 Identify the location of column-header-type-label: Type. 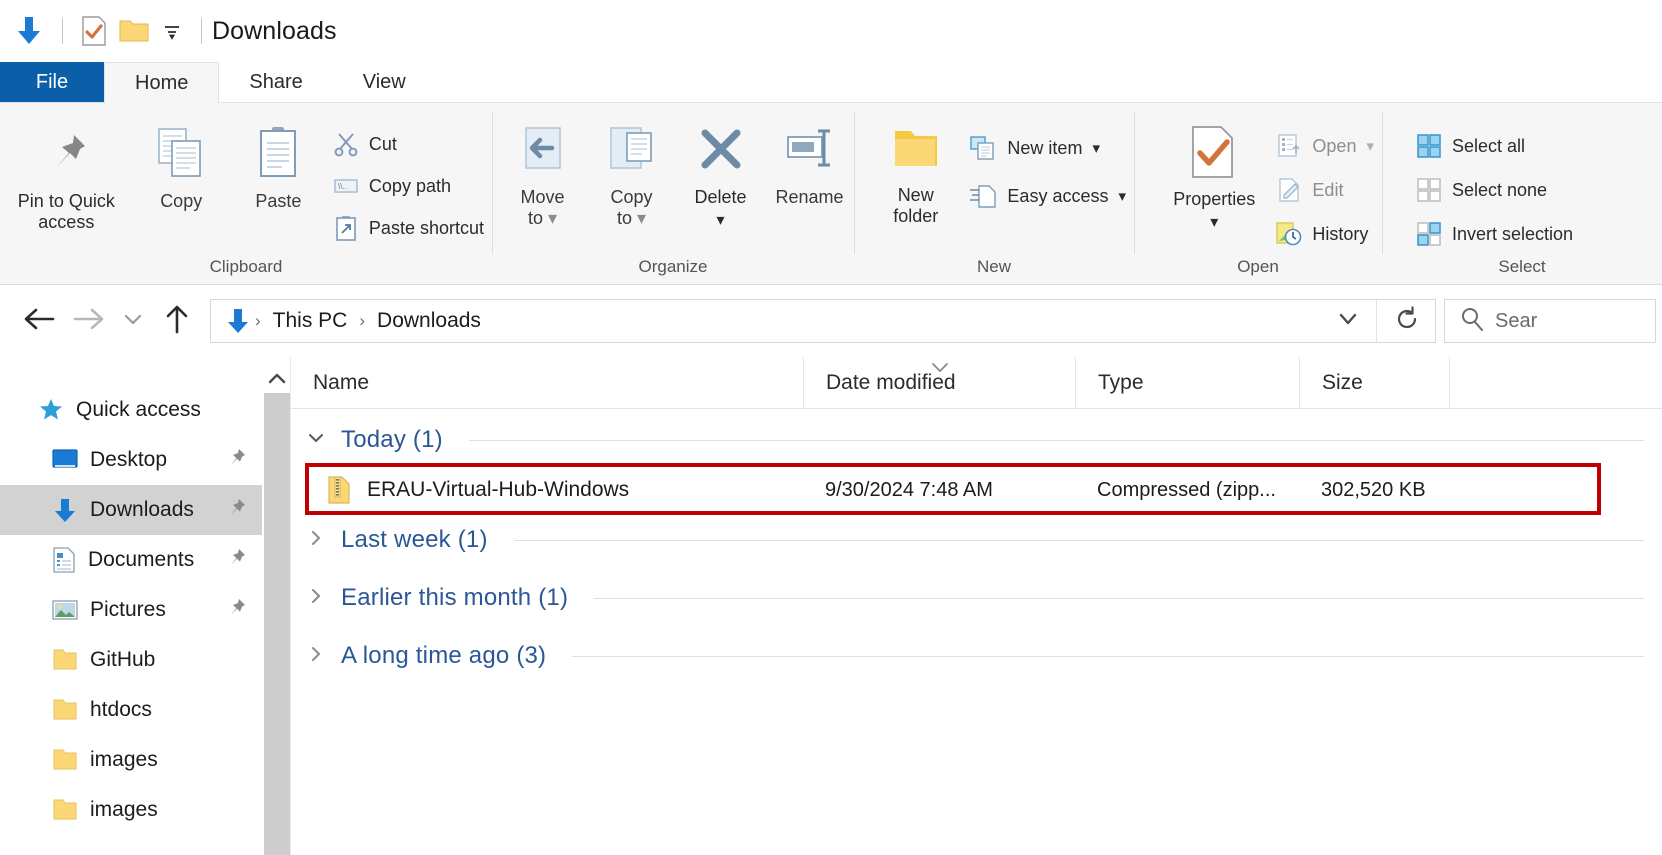
(1121, 382).